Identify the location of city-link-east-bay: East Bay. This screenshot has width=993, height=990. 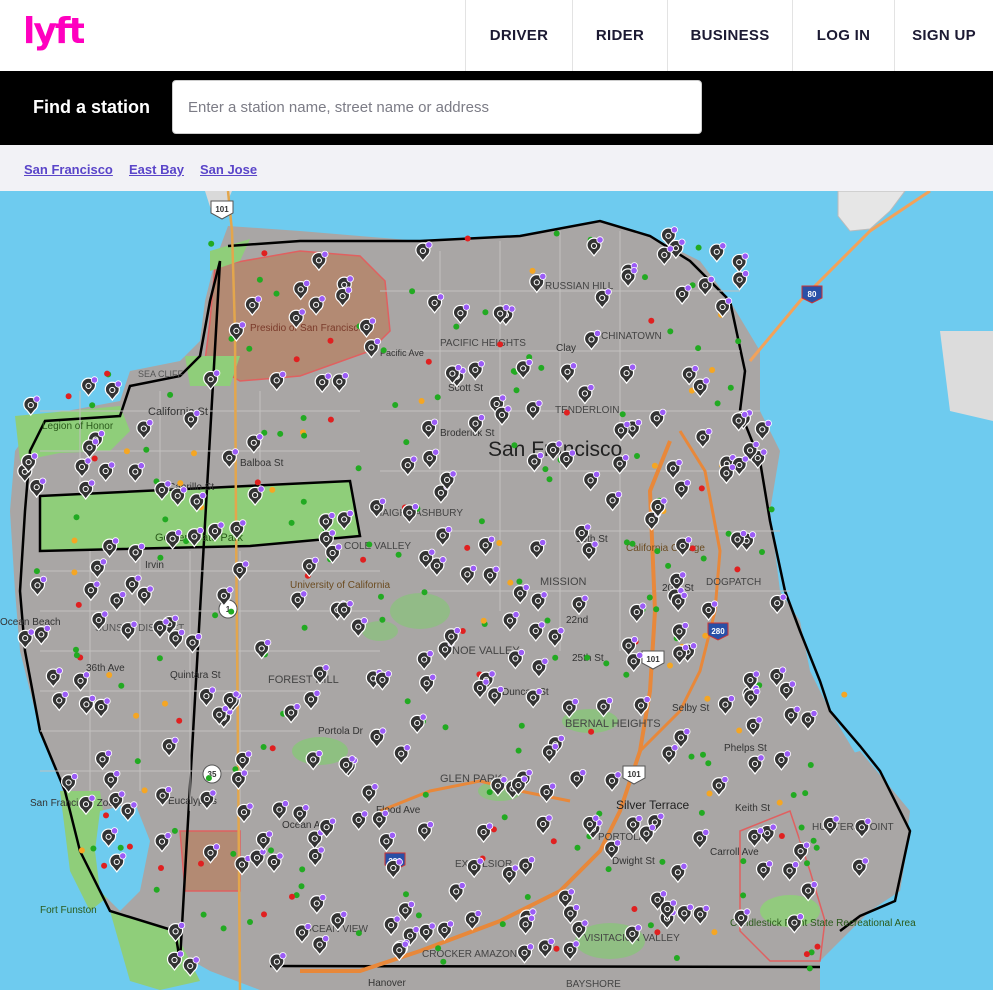
(156, 169).